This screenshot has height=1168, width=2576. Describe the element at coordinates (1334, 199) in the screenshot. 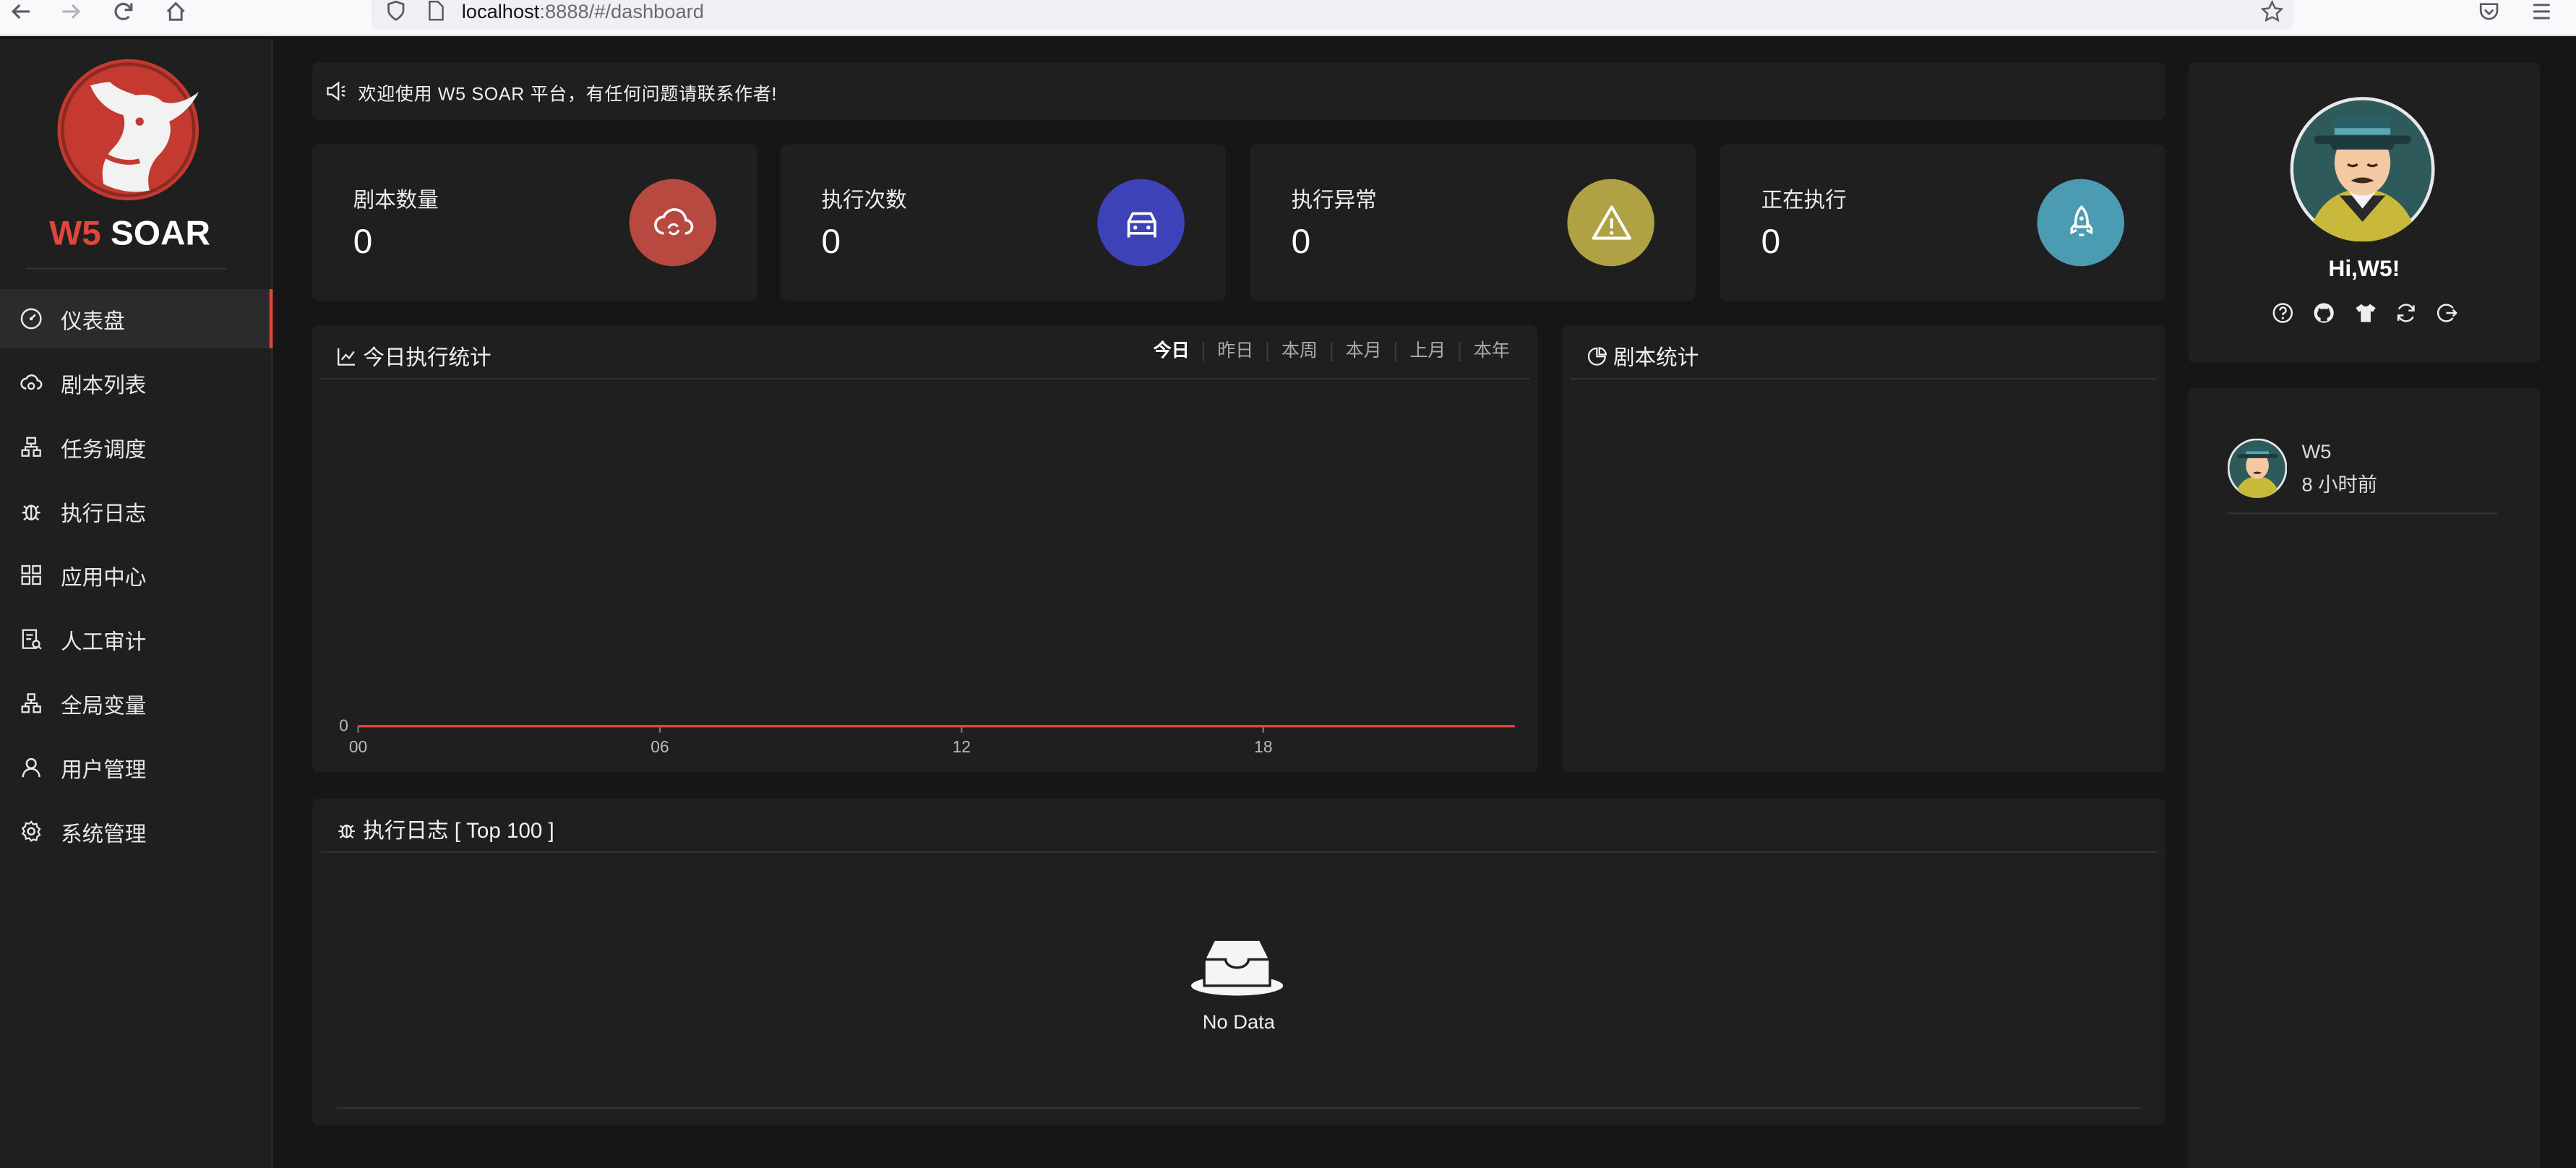

I see `stat-label: 执行异常` at that location.